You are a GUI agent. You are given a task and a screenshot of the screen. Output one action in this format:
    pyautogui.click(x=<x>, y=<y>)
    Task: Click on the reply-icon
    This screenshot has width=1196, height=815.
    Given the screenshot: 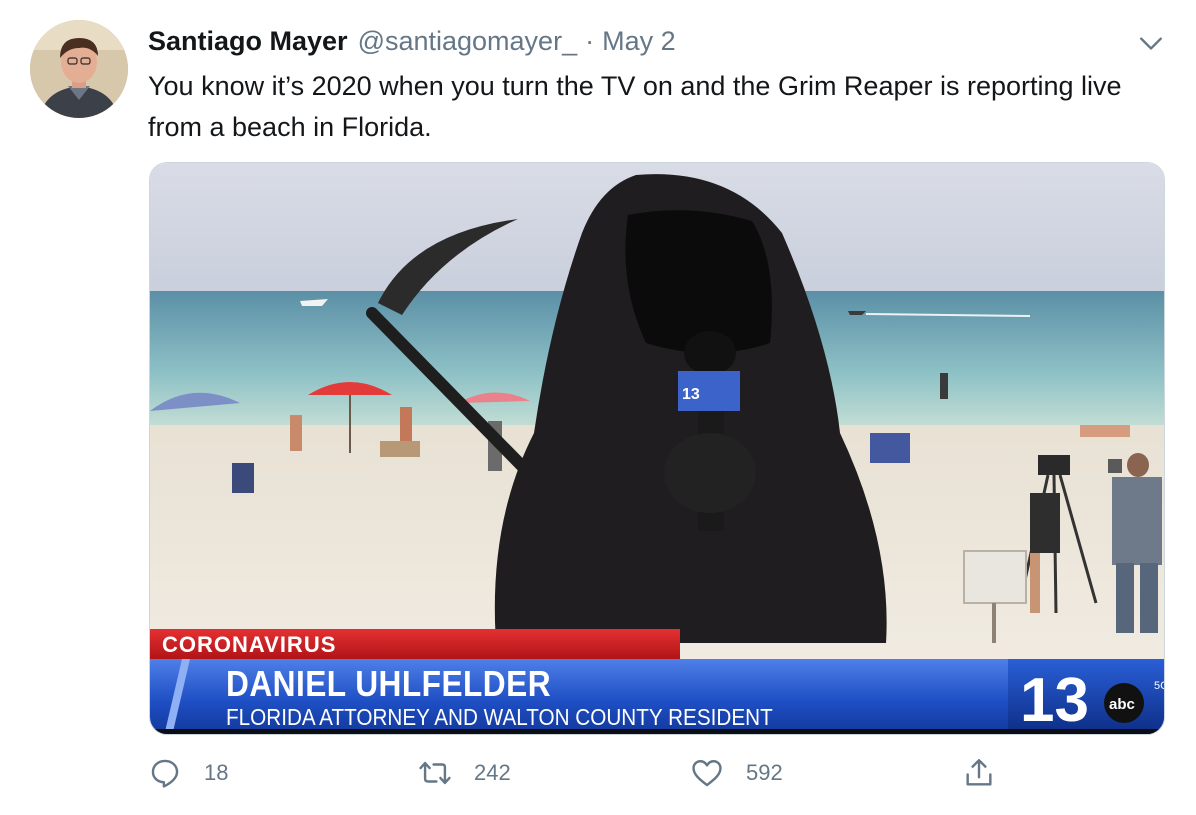 What is the action you would take?
    pyautogui.click(x=165, y=773)
    